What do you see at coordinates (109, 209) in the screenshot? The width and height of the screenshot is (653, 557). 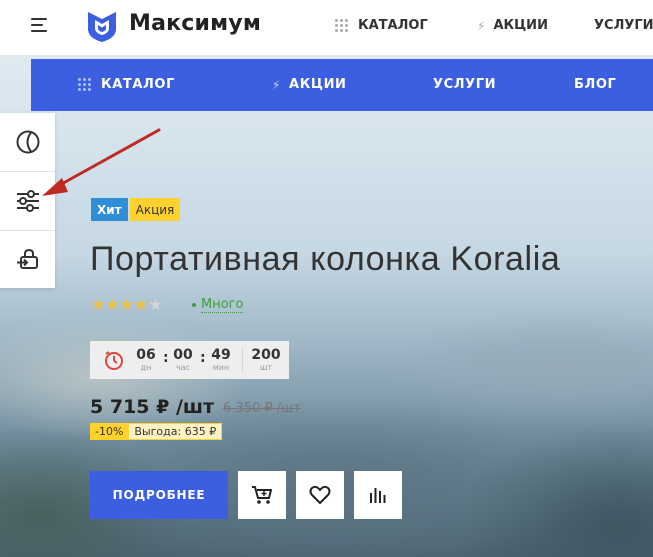 I see `hit-badge: Хит` at bounding box center [109, 209].